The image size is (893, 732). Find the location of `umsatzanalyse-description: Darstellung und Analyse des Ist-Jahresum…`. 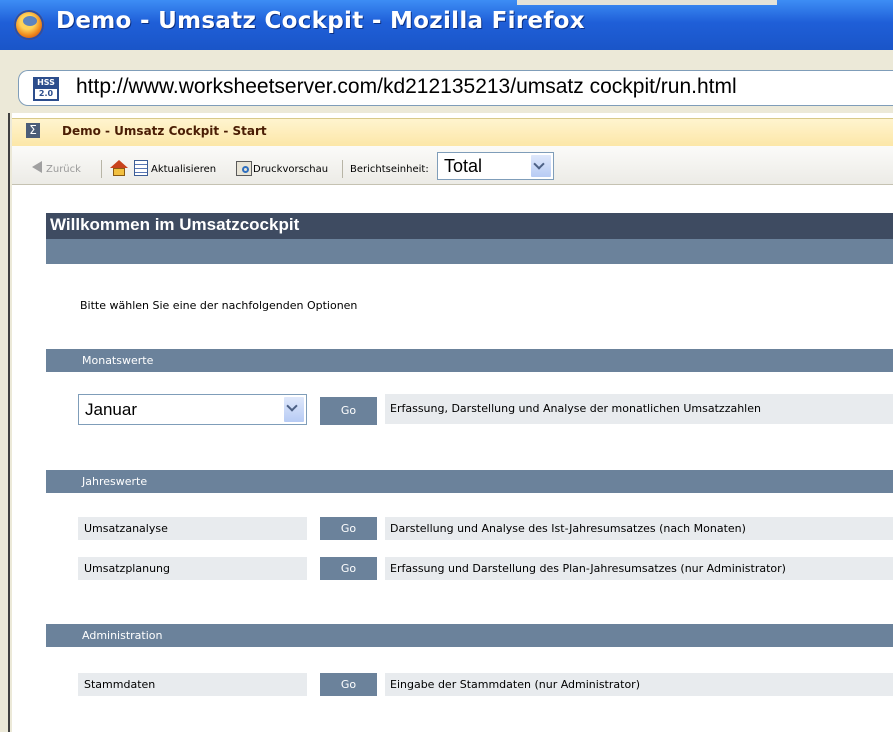

umsatzanalyse-description: Darstellung und Analyse des Ist-Jahresum… is located at coordinates (568, 528).